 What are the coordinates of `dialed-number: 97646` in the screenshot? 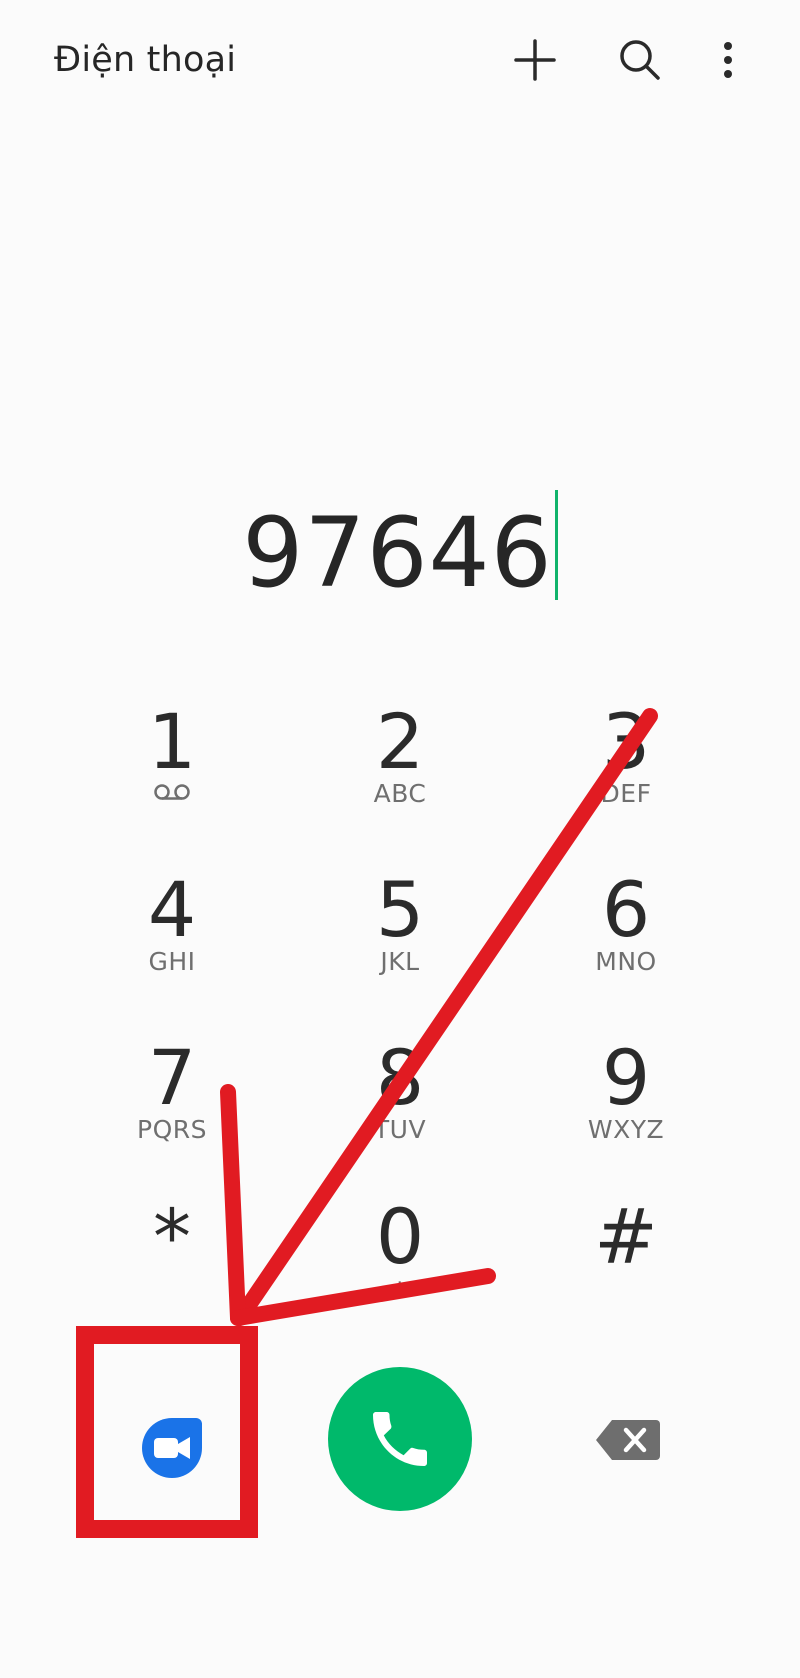 It's located at (397, 553).